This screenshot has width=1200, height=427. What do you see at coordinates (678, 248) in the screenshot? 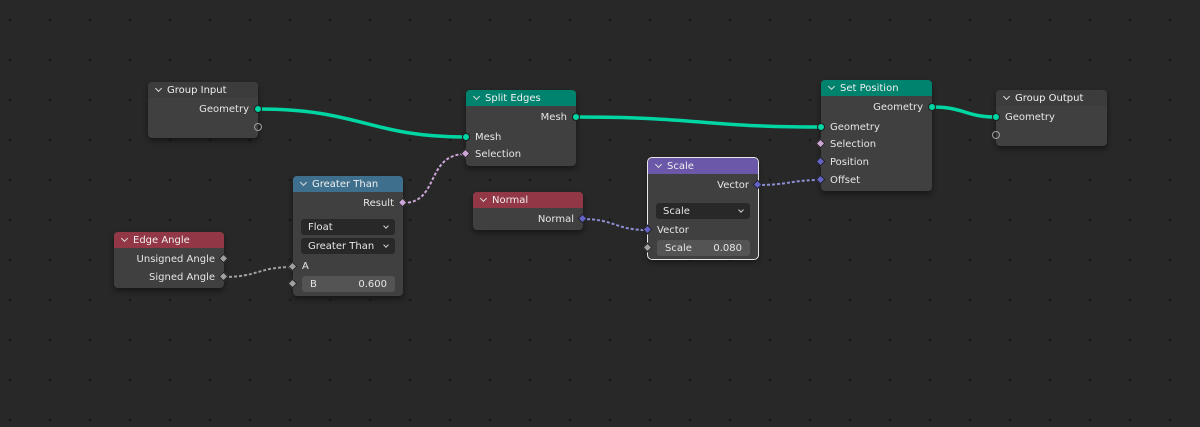
I see `field-label: Scale` at bounding box center [678, 248].